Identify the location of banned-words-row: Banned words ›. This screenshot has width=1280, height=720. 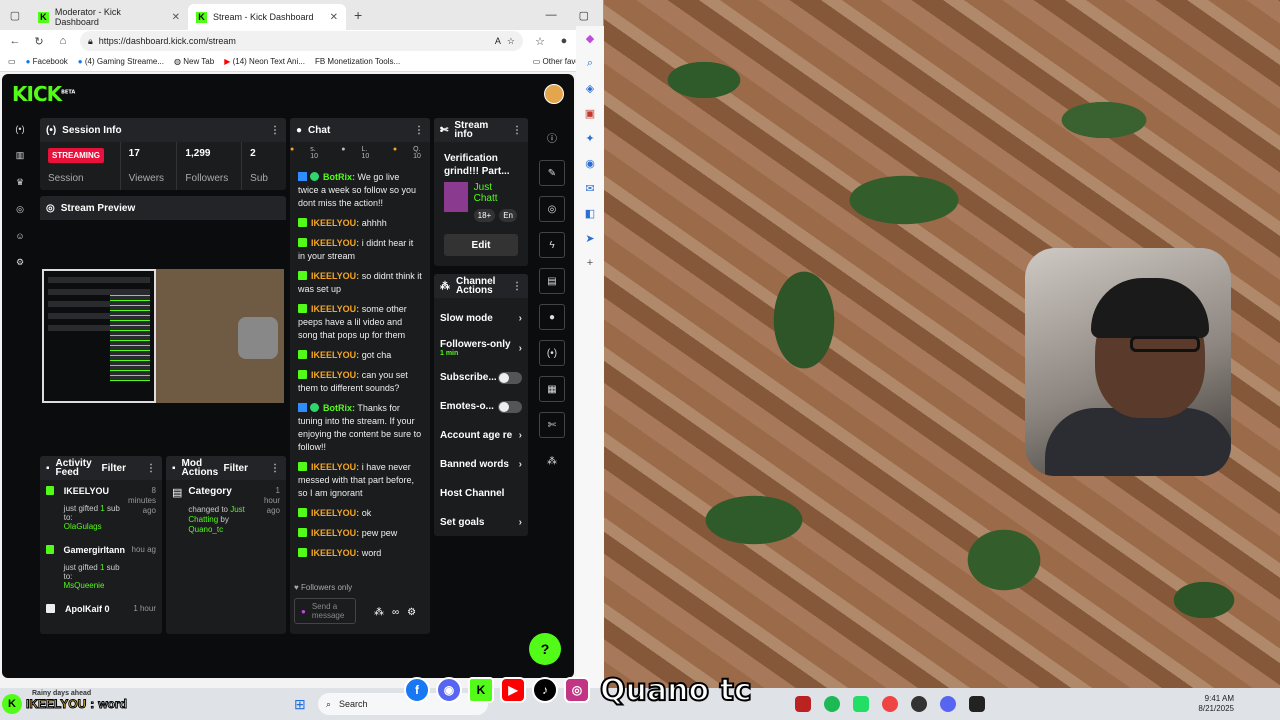
(481, 464).